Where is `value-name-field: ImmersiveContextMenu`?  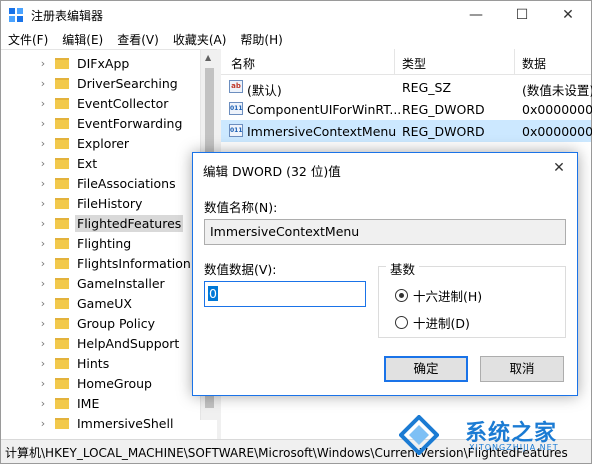
value-name-field: ImmersiveContextMenu is located at coordinates (385, 232).